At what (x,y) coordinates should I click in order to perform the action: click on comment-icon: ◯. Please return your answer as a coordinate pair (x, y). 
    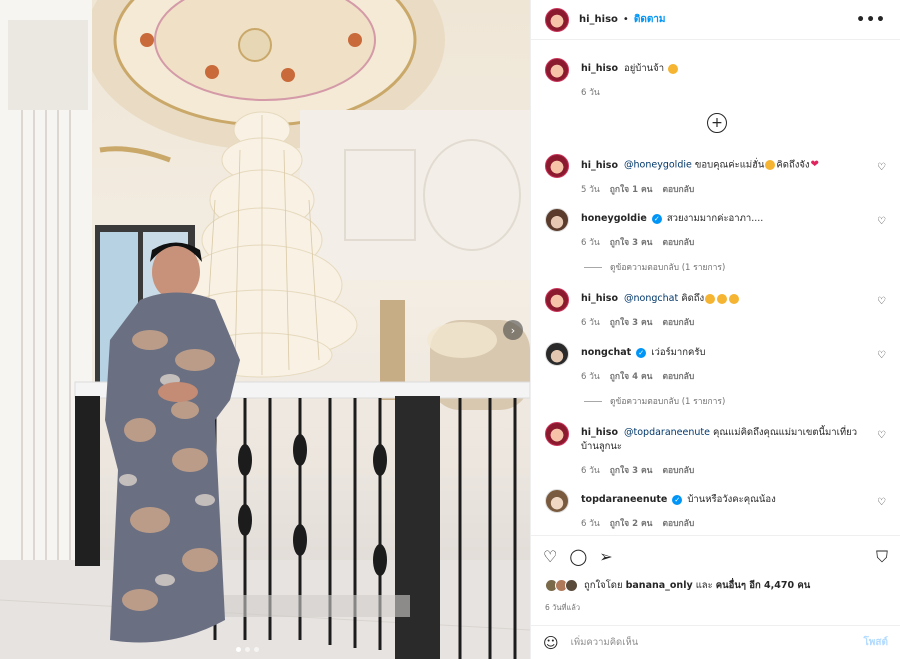
    Looking at the image, I should click on (578, 556).